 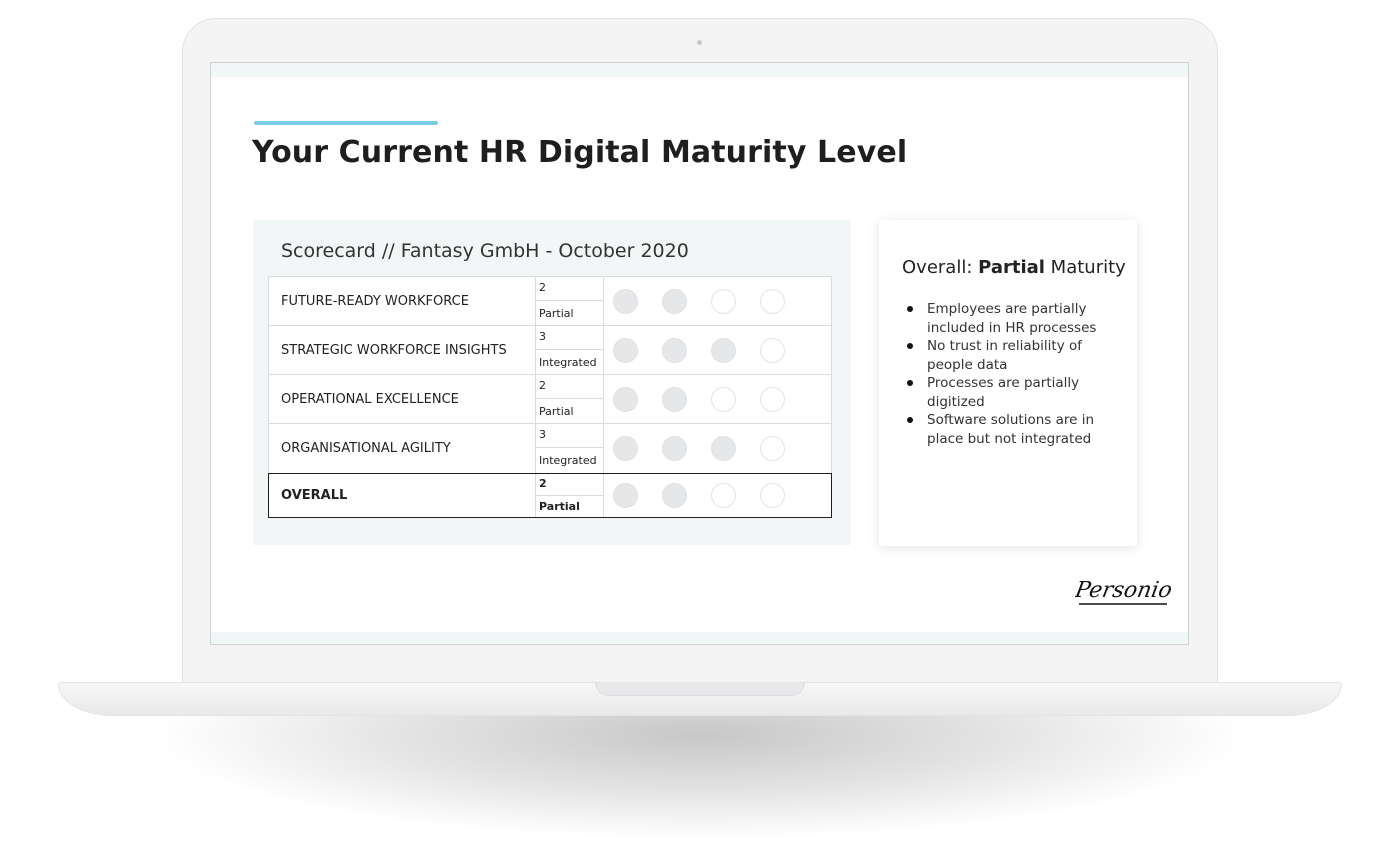 I want to click on logo-text: Personio, so click(x=1123, y=590).